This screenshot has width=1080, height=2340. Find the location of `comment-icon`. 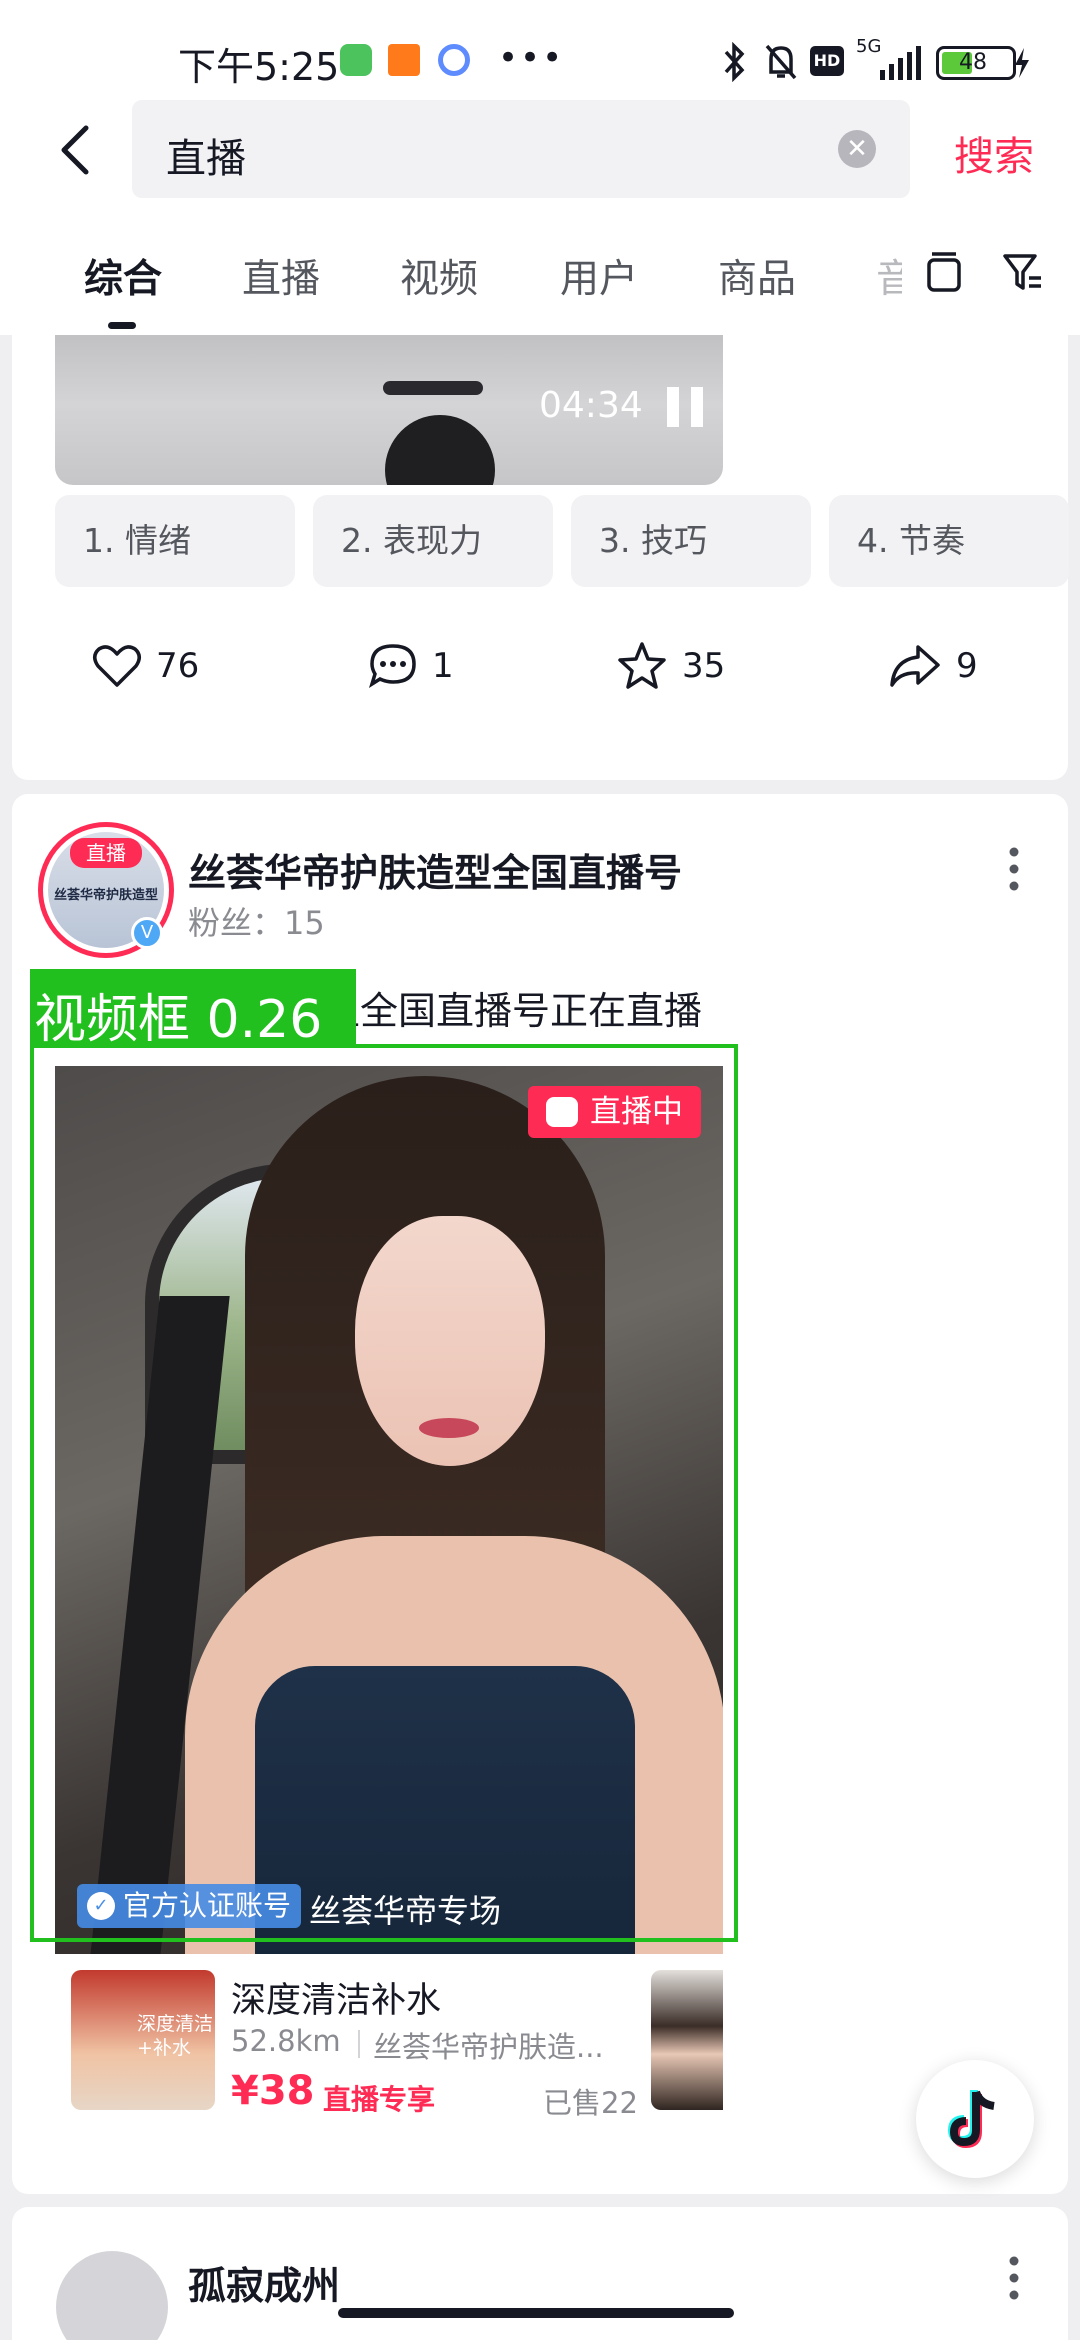

comment-icon is located at coordinates (392, 666).